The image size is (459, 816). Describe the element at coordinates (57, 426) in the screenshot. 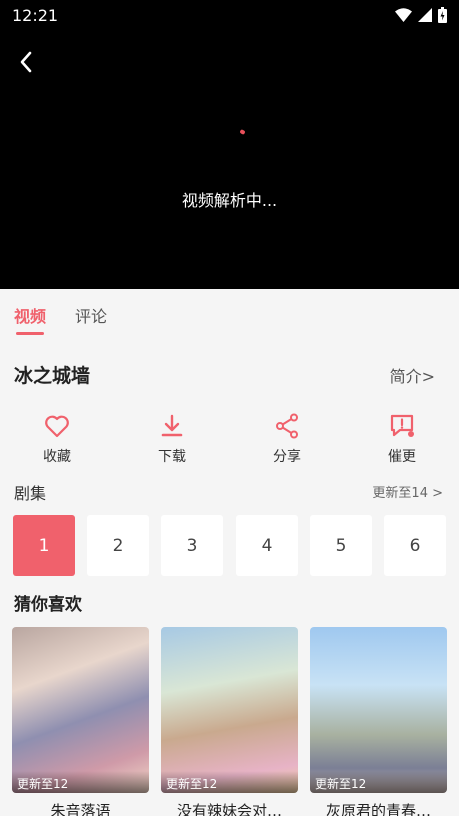

I see `heart-icon` at that location.